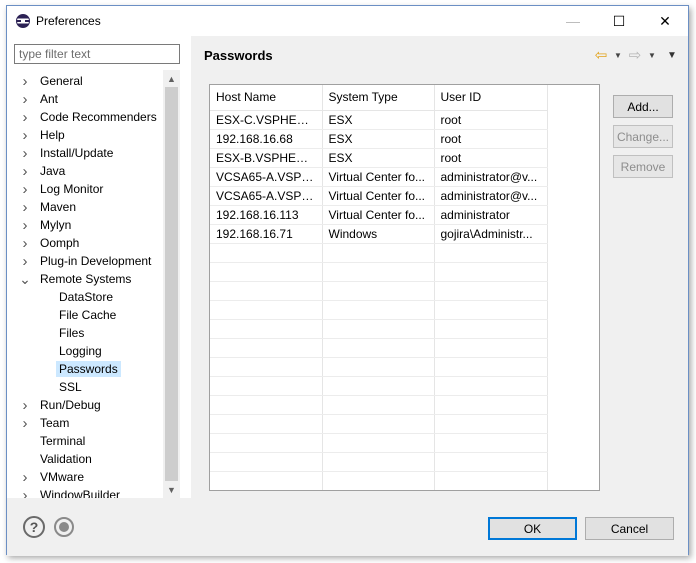  I want to click on record-icon, so click(64, 527).